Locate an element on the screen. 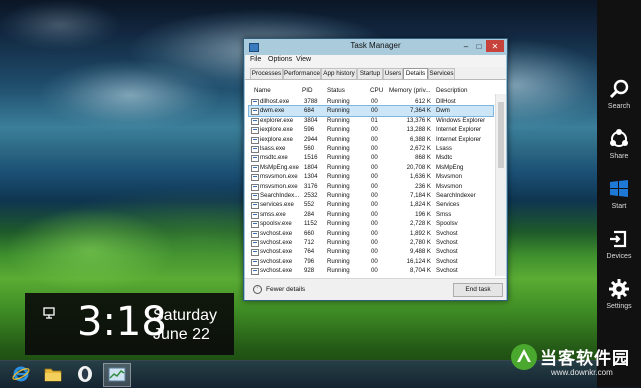  process-row: svchost.exe 660 Running 00 1,892 K Svchost is located at coordinates (371, 233).